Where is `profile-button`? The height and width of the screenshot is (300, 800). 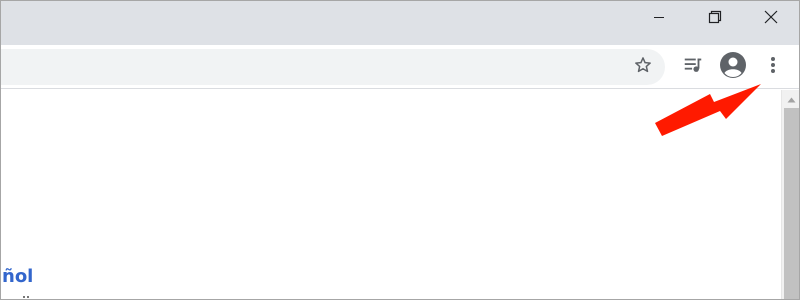 profile-button is located at coordinates (733, 67).